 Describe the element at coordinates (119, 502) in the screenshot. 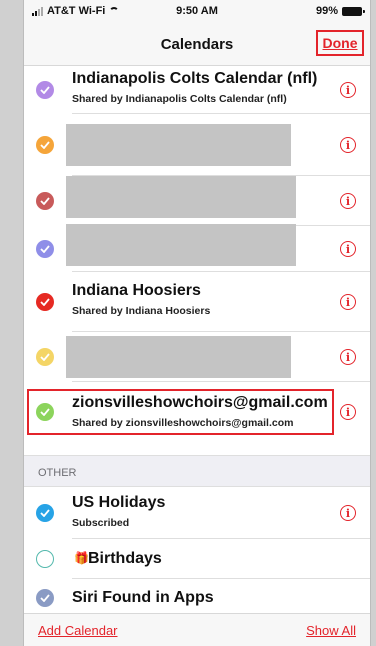

I see `calendar-title: US Holidays` at that location.